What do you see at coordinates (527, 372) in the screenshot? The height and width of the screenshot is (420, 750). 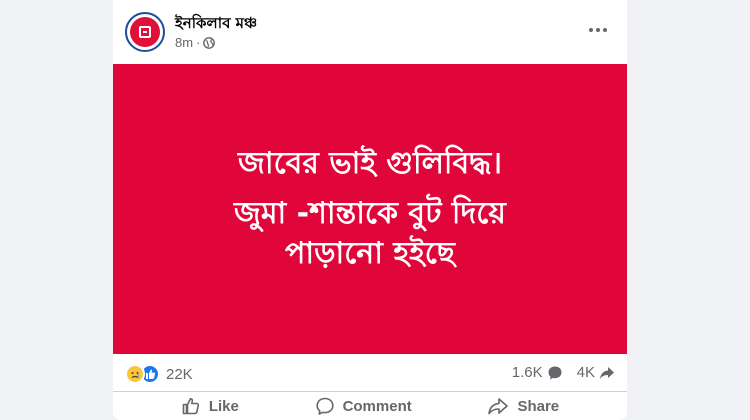 I see `comments-count-text: 1.6K` at bounding box center [527, 372].